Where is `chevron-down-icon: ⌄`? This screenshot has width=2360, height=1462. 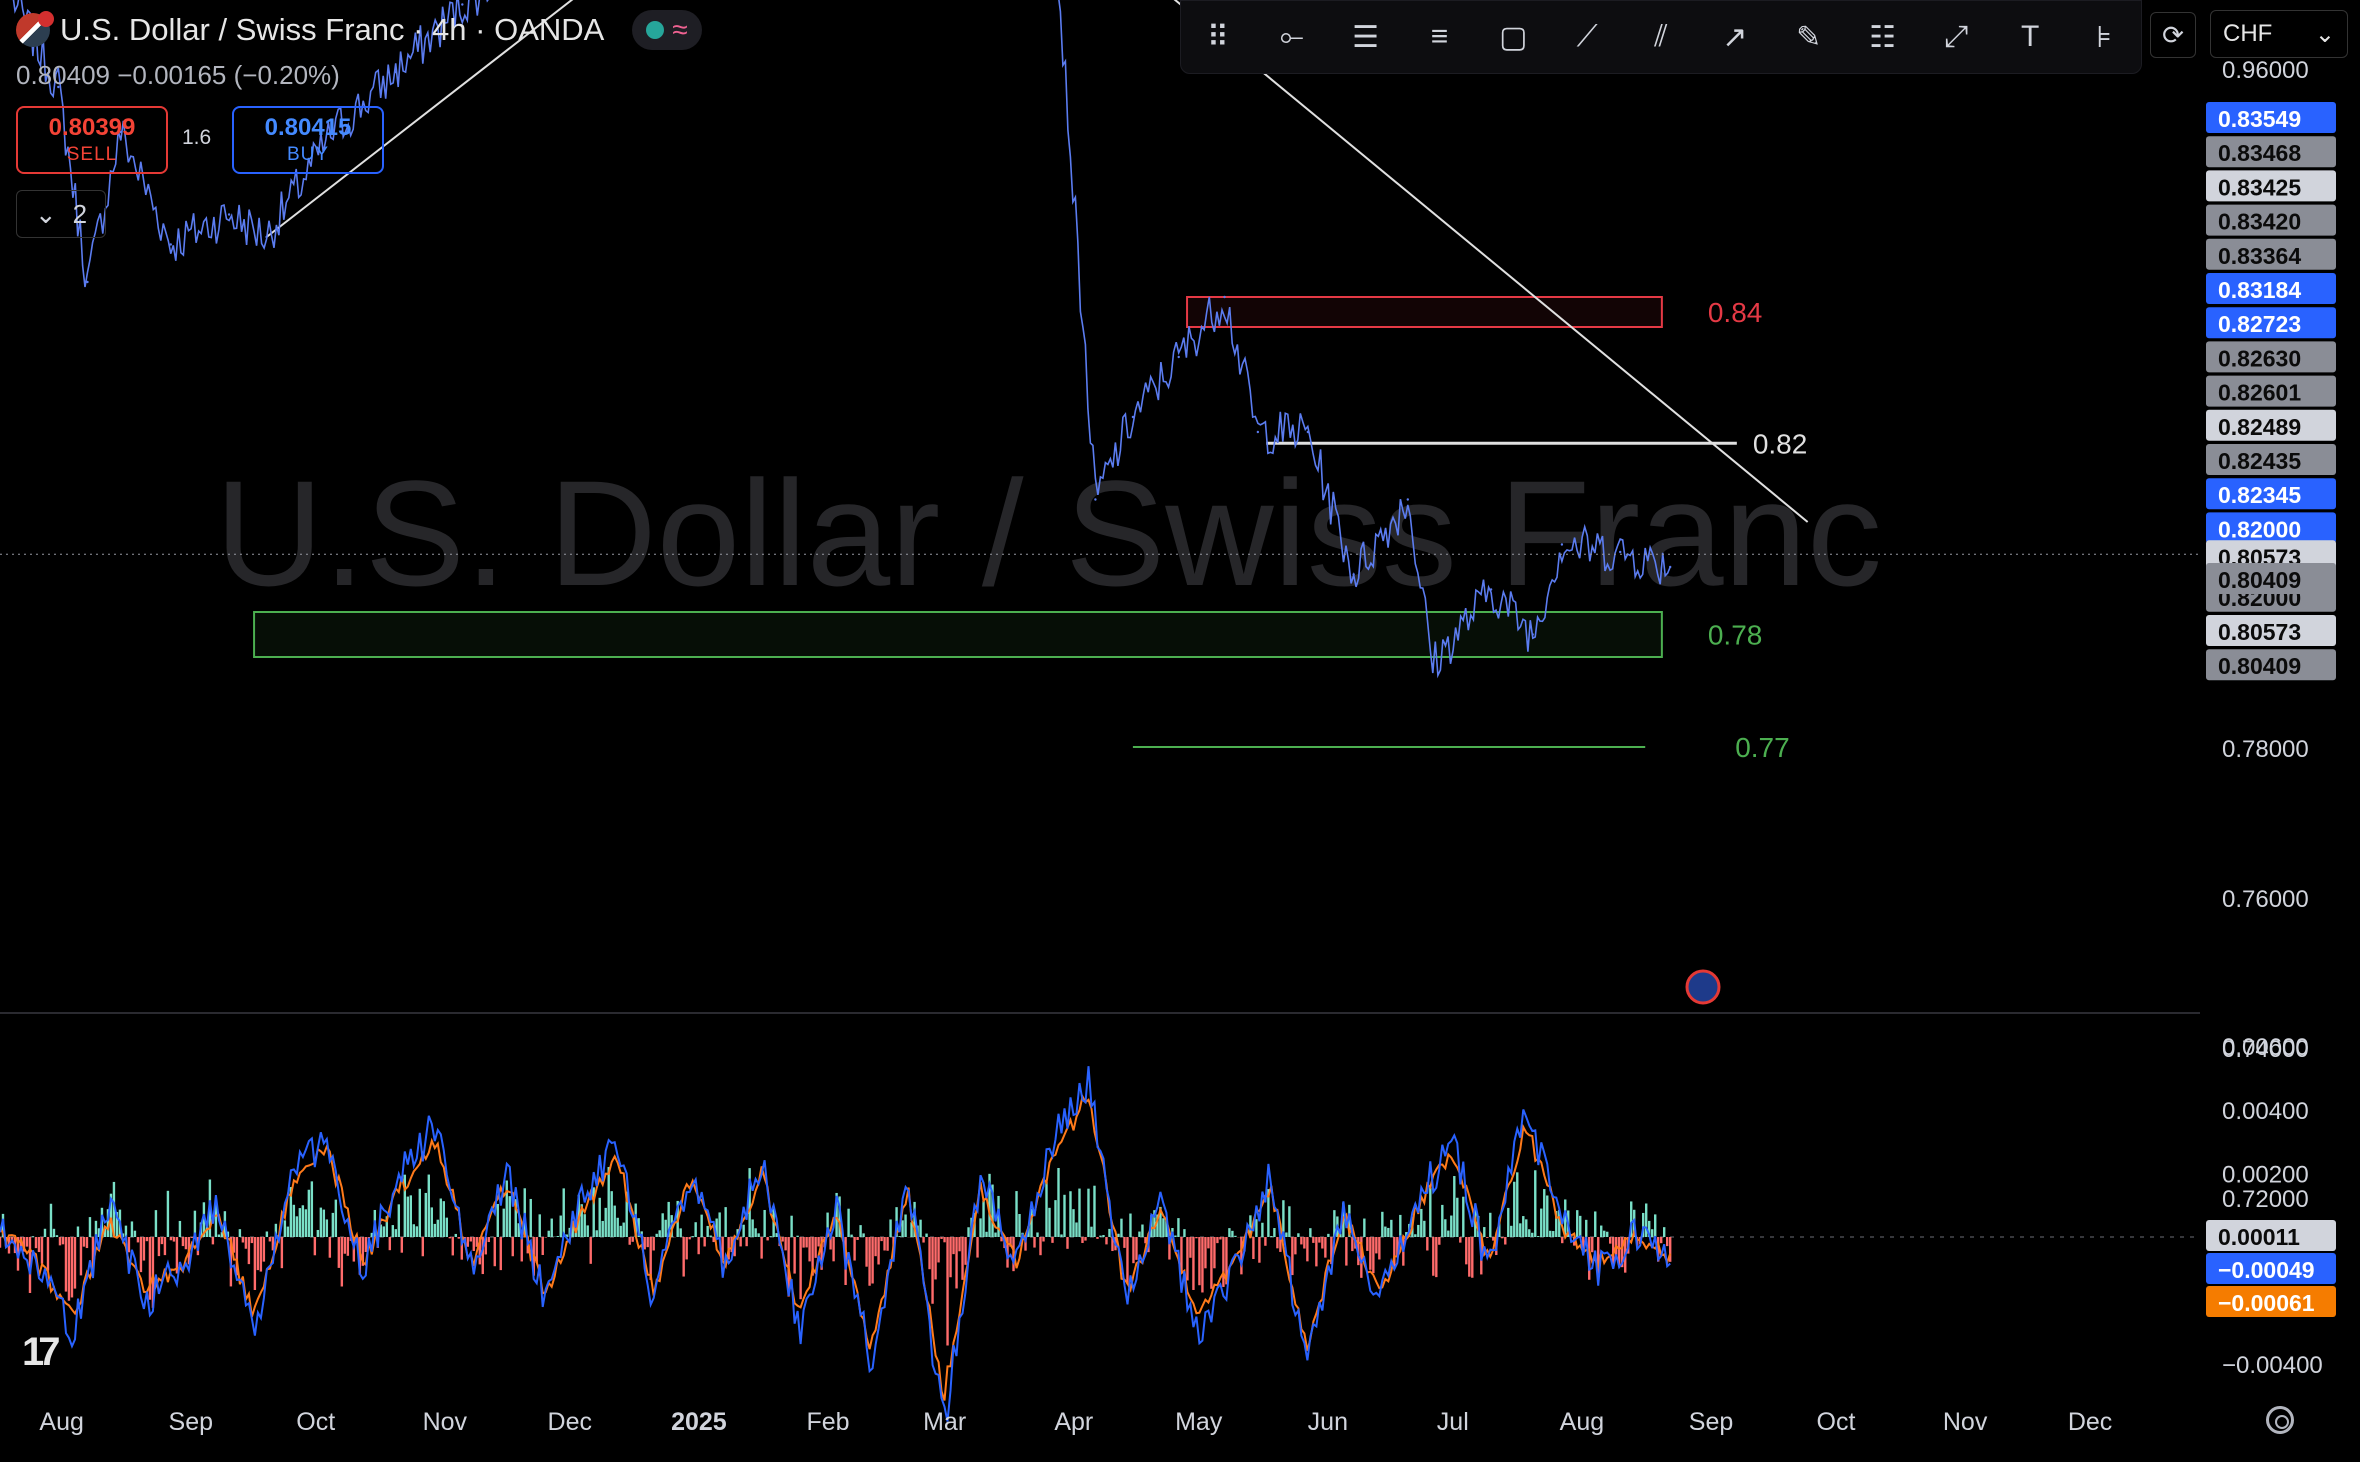 chevron-down-icon: ⌄ is located at coordinates (45, 213).